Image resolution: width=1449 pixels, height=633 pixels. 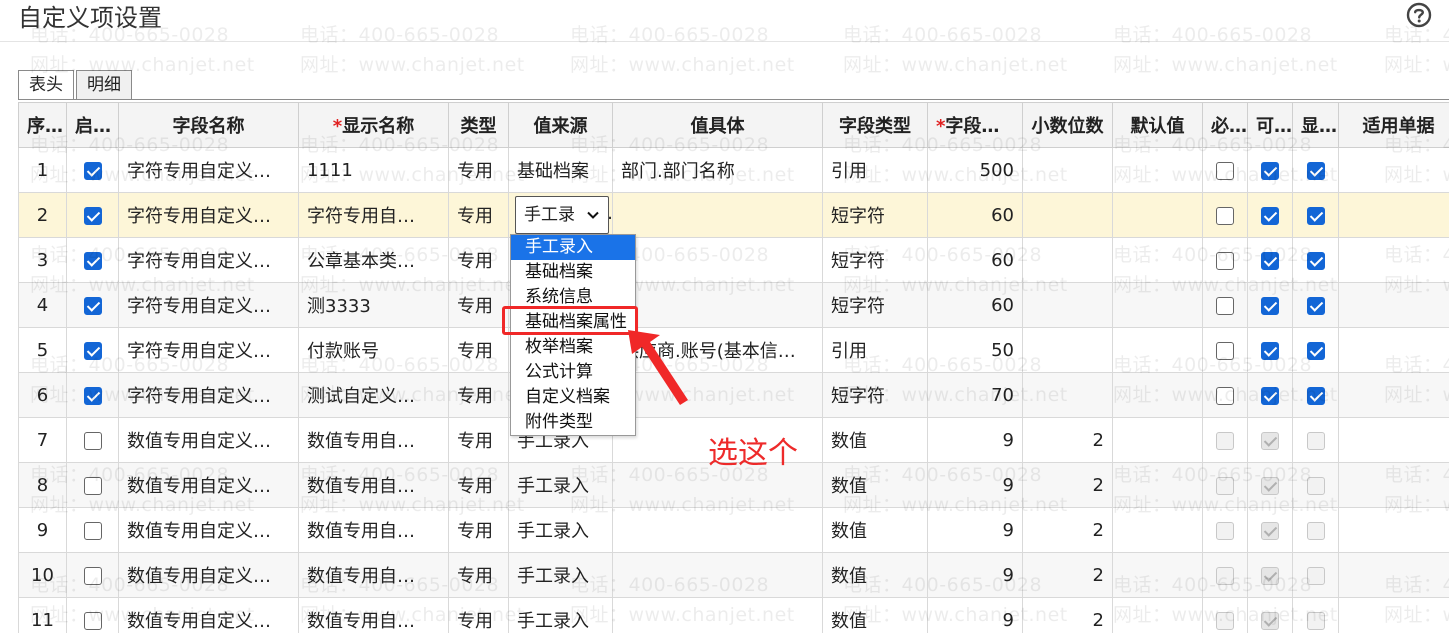 I want to click on cell-idx: 3, so click(x=42, y=260).